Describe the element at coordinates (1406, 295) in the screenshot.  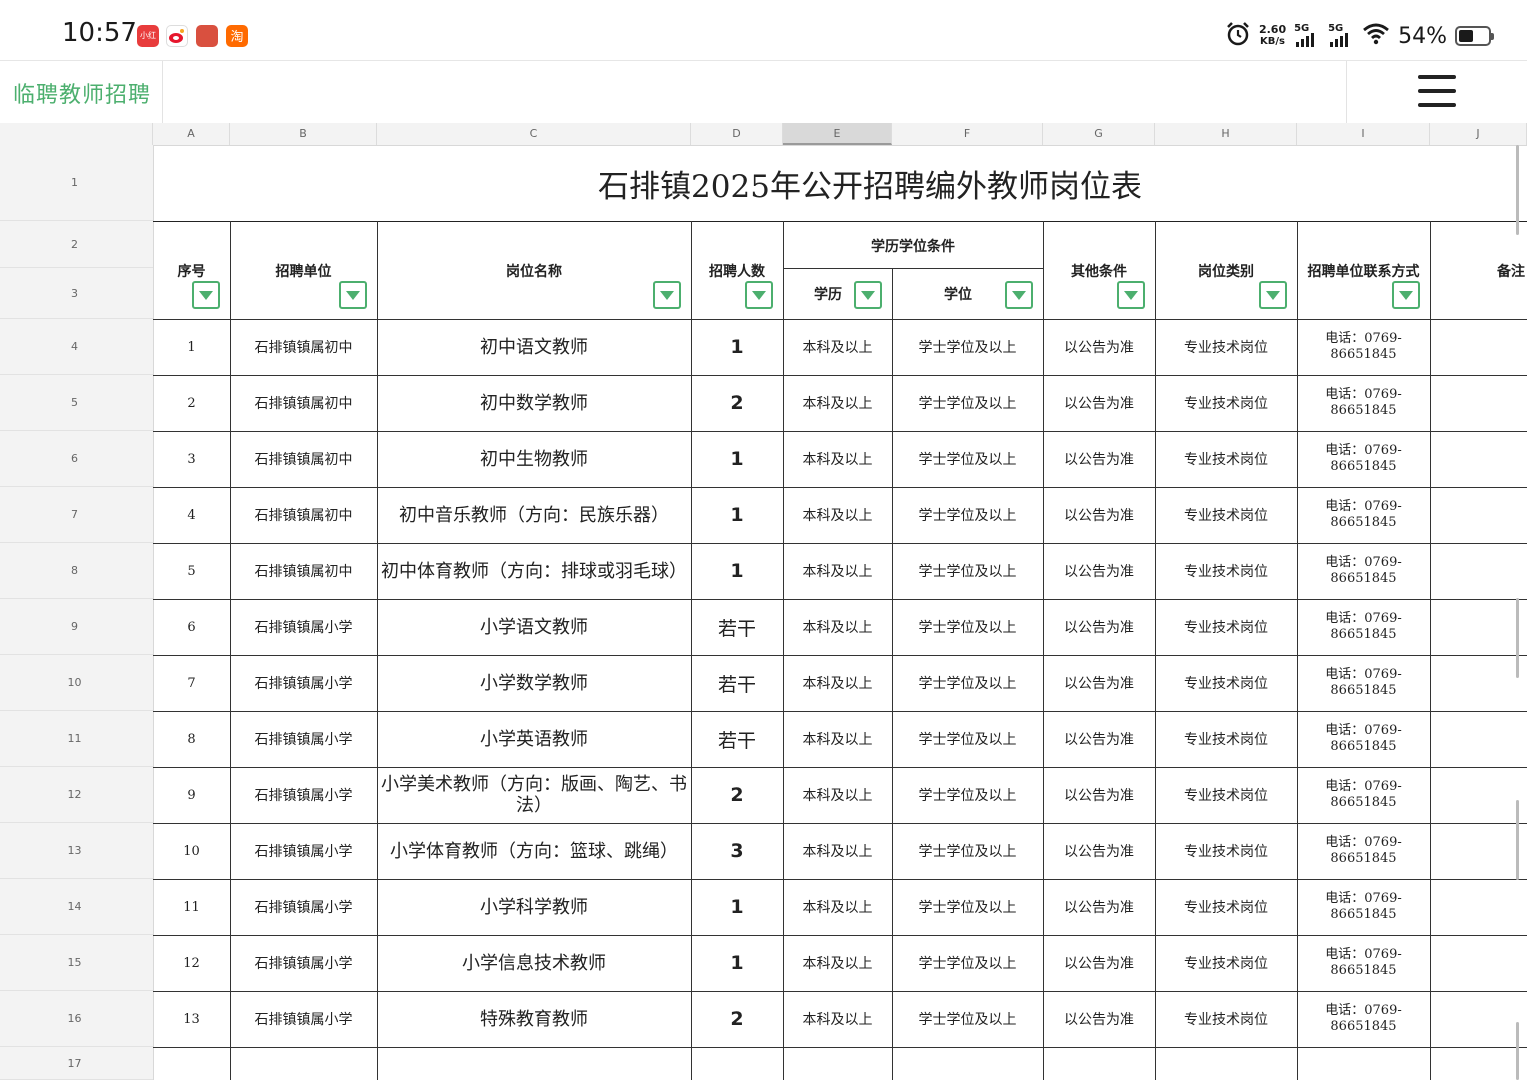
I see `filter-dropdown-contact-icon` at that location.